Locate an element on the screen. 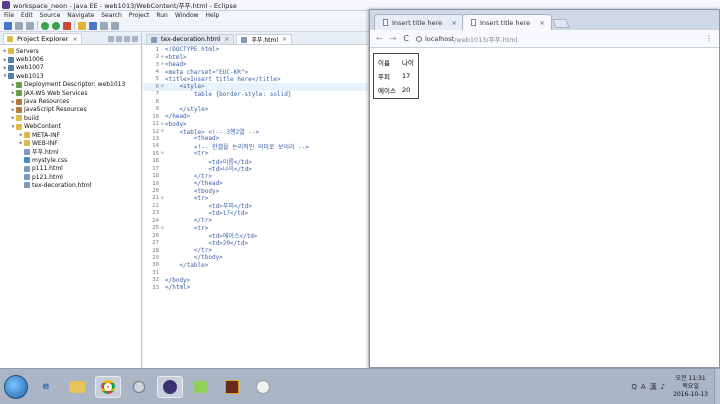 The width and height of the screenshot is (720, 404). menu-item-search: Search is located at coordinates (111, 15).